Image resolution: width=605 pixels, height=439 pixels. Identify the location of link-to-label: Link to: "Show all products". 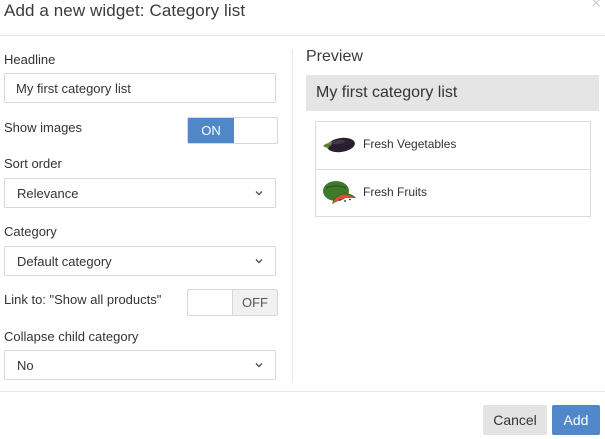
(83, 299).